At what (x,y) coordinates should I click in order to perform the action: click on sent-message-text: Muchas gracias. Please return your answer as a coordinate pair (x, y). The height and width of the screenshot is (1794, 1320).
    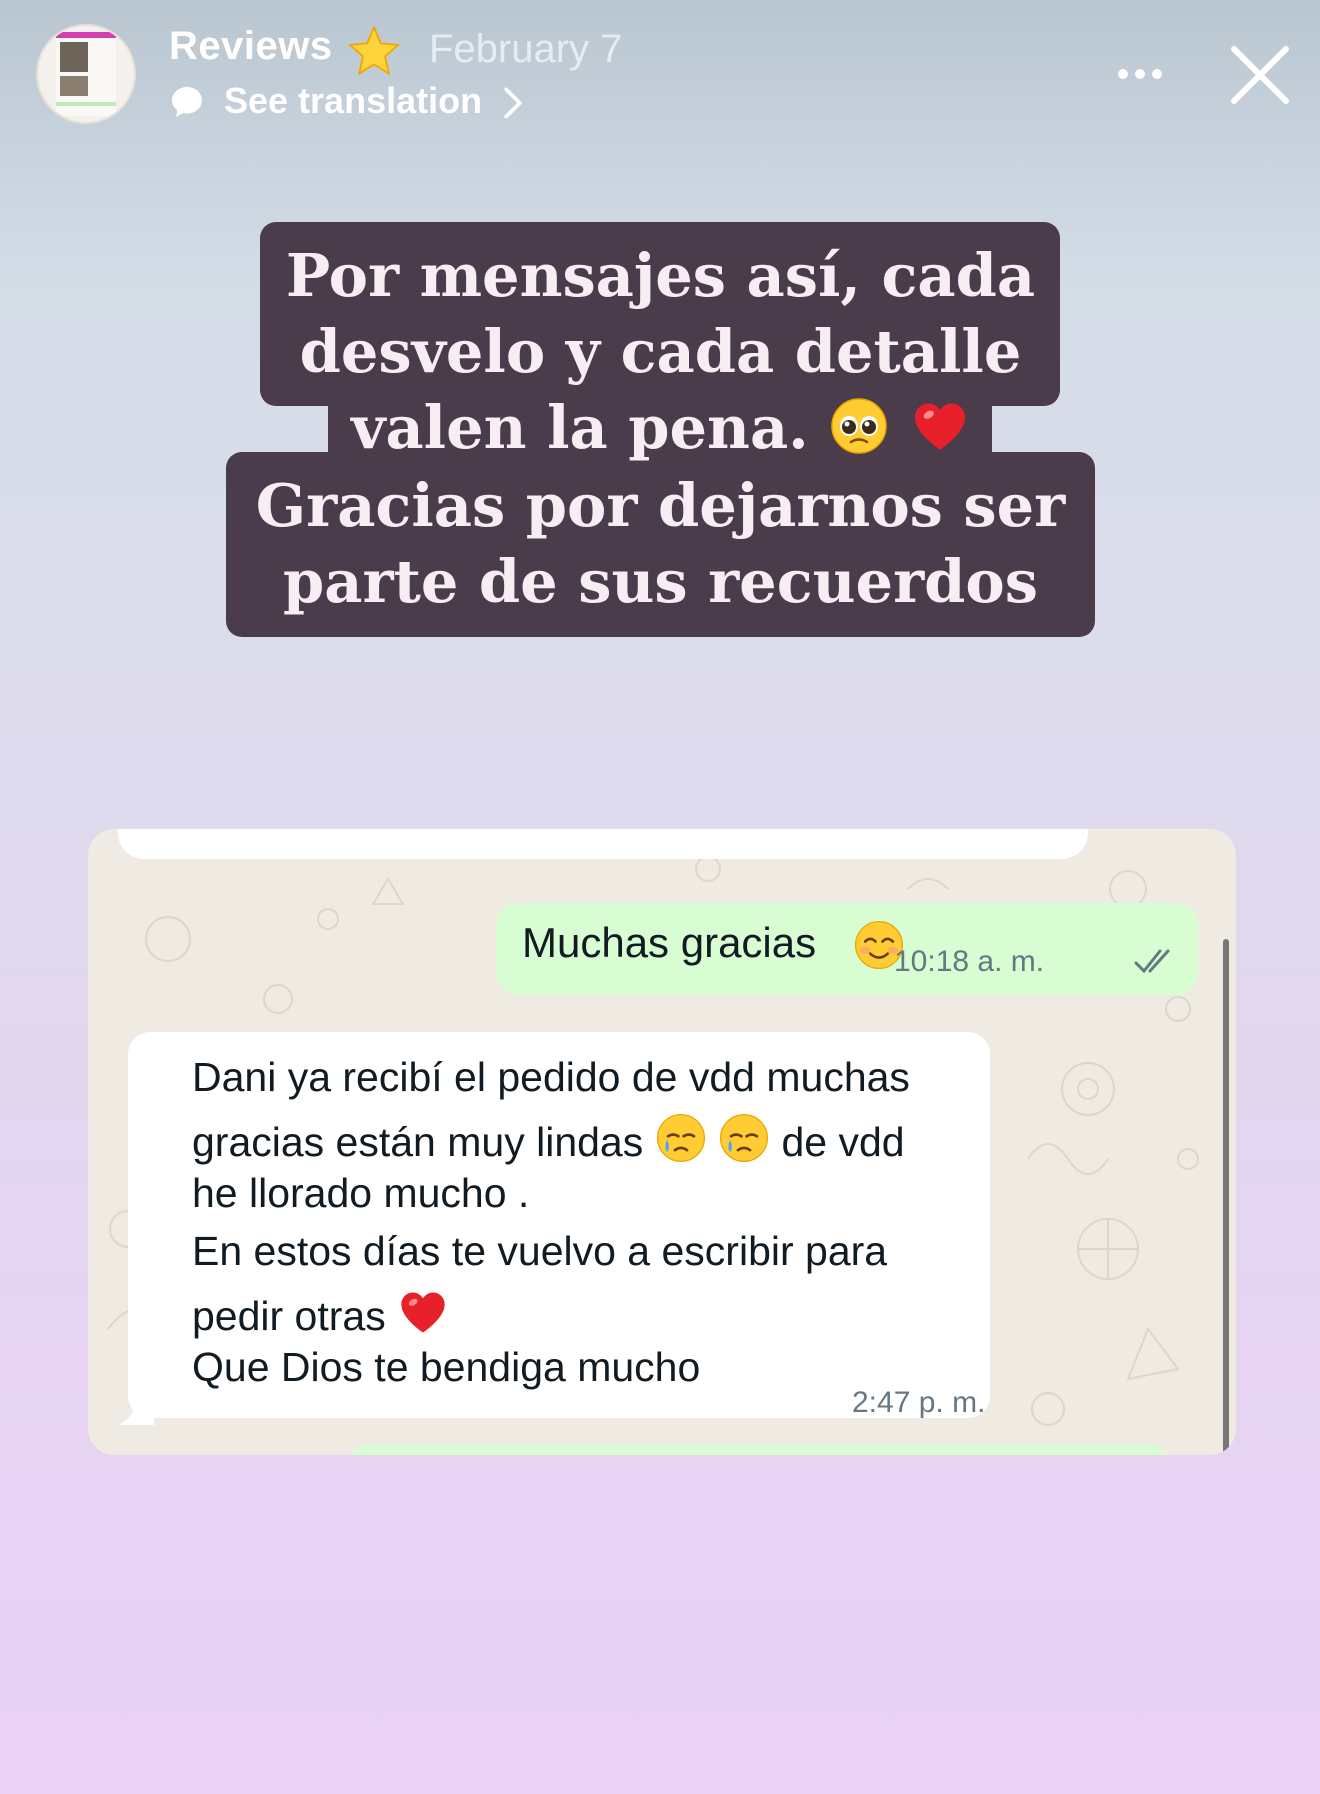
    Looking at the image, I should click on (669, 942).